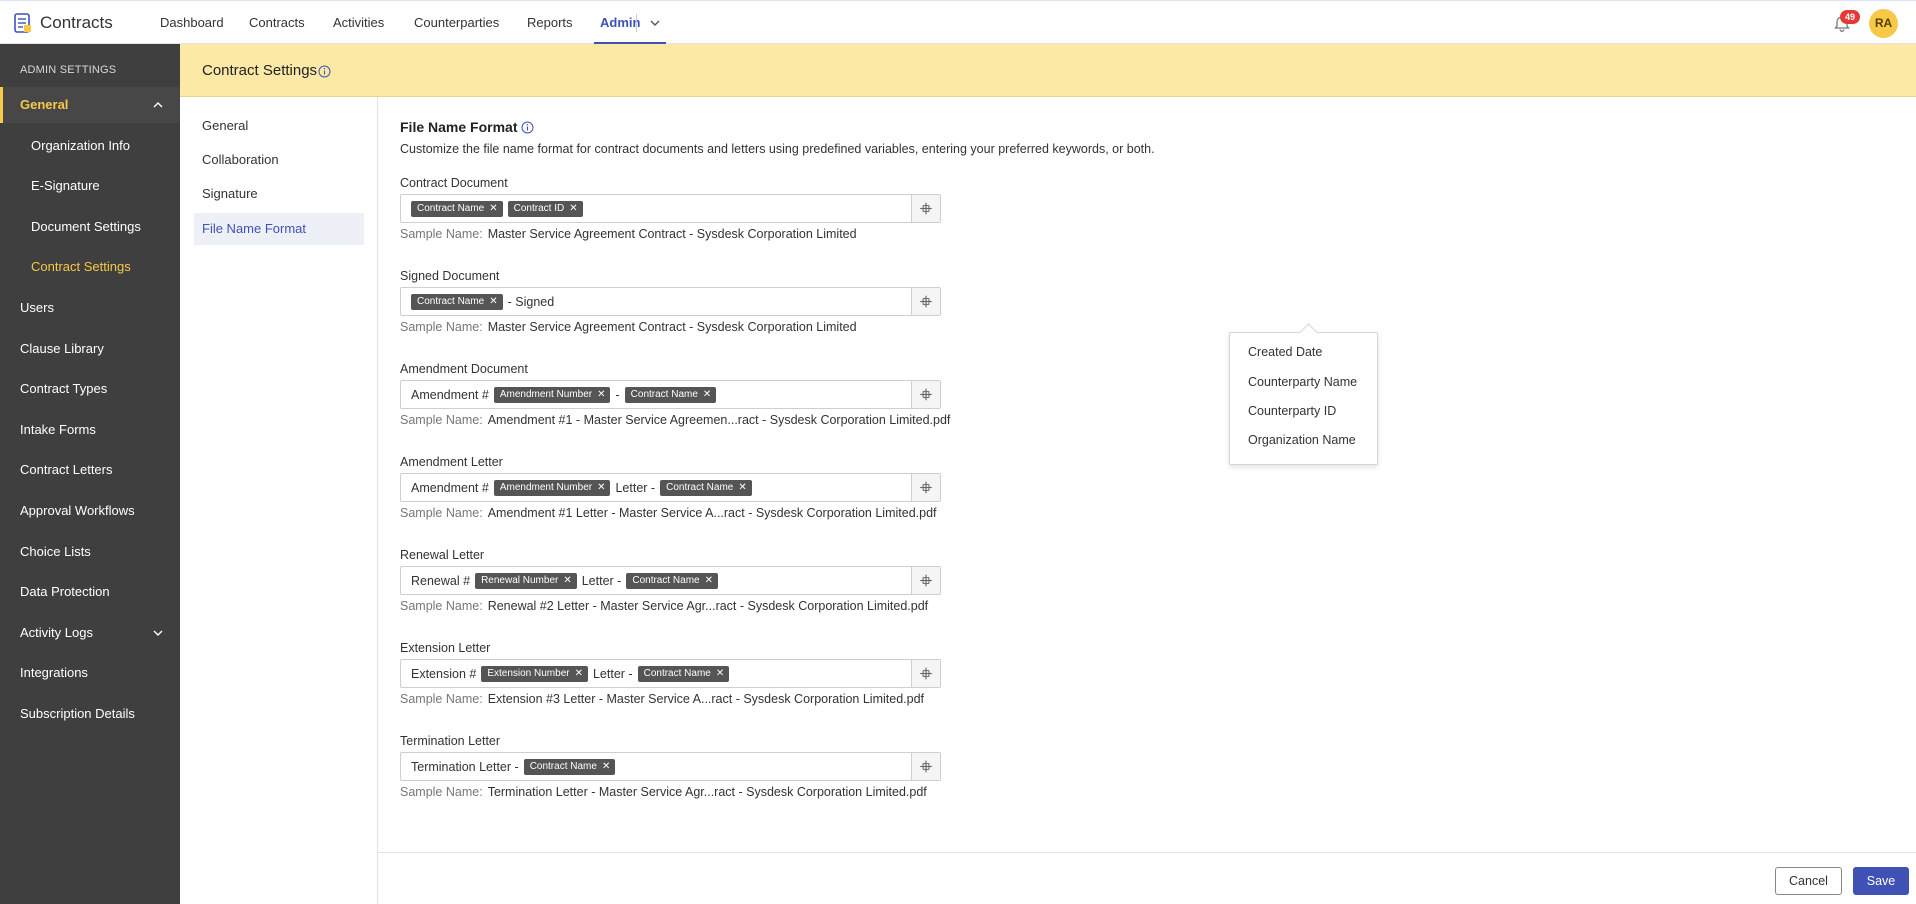  What do you see at coordinates (279, 229) in the screenshot?
I see `subnav-file-name-format: File Name Format` at bounding box center [279, 229].